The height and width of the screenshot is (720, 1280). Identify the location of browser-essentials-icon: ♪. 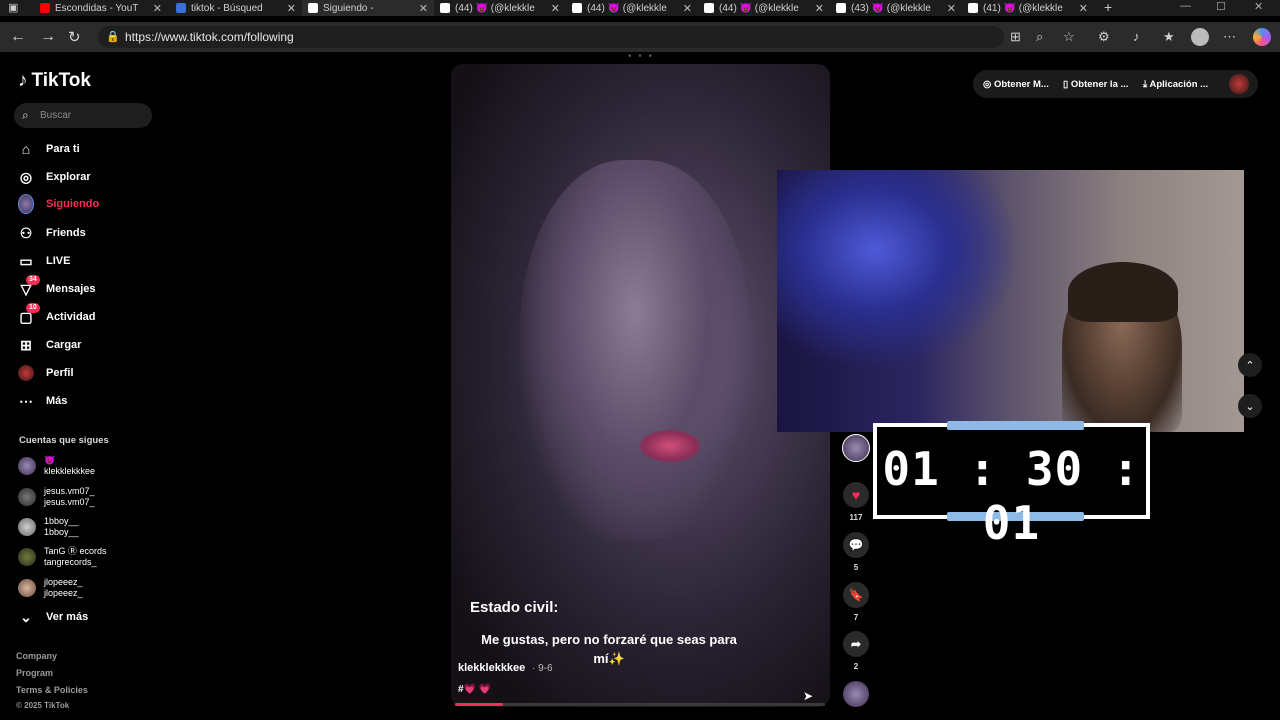
(1136, 36).